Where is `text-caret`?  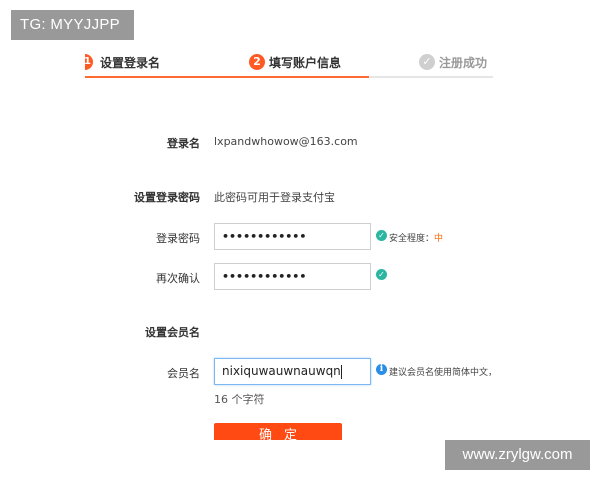 text-caret is located at coordinates (341, 371).